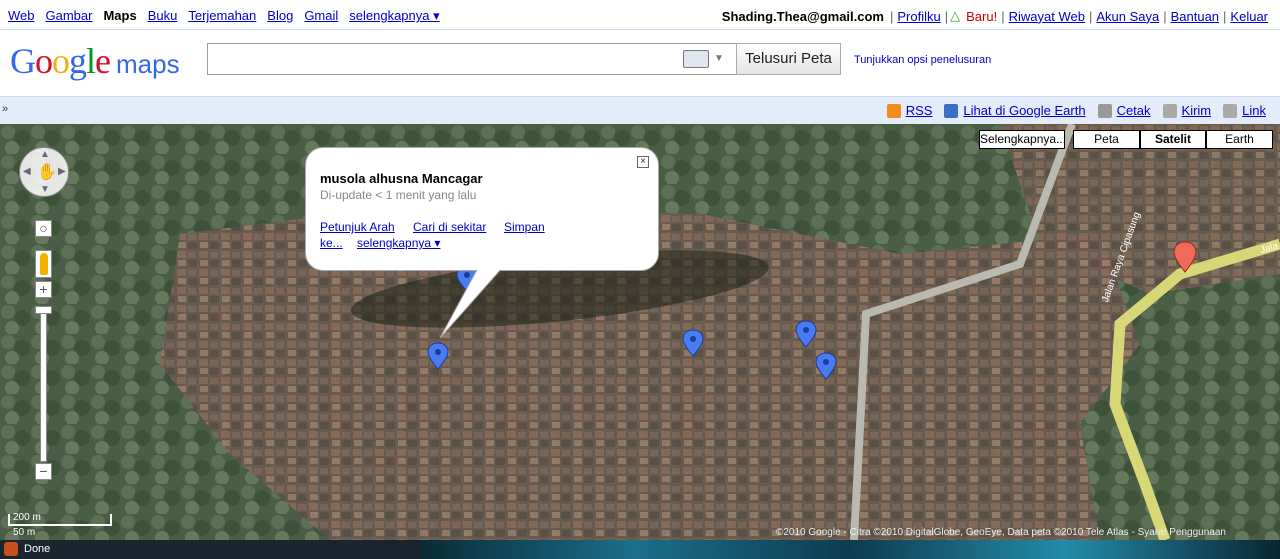  I want to click on map-type-earth-button: Earth, so click(1239, 139).